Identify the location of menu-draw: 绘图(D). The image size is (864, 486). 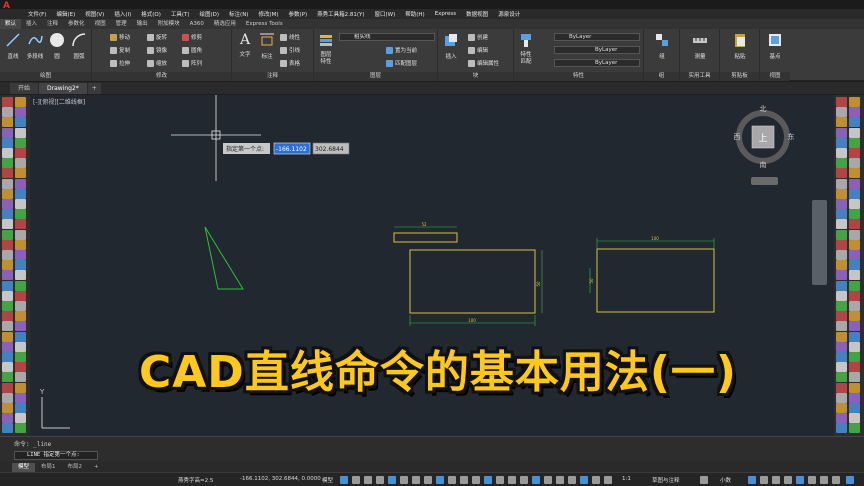
(210, 14).